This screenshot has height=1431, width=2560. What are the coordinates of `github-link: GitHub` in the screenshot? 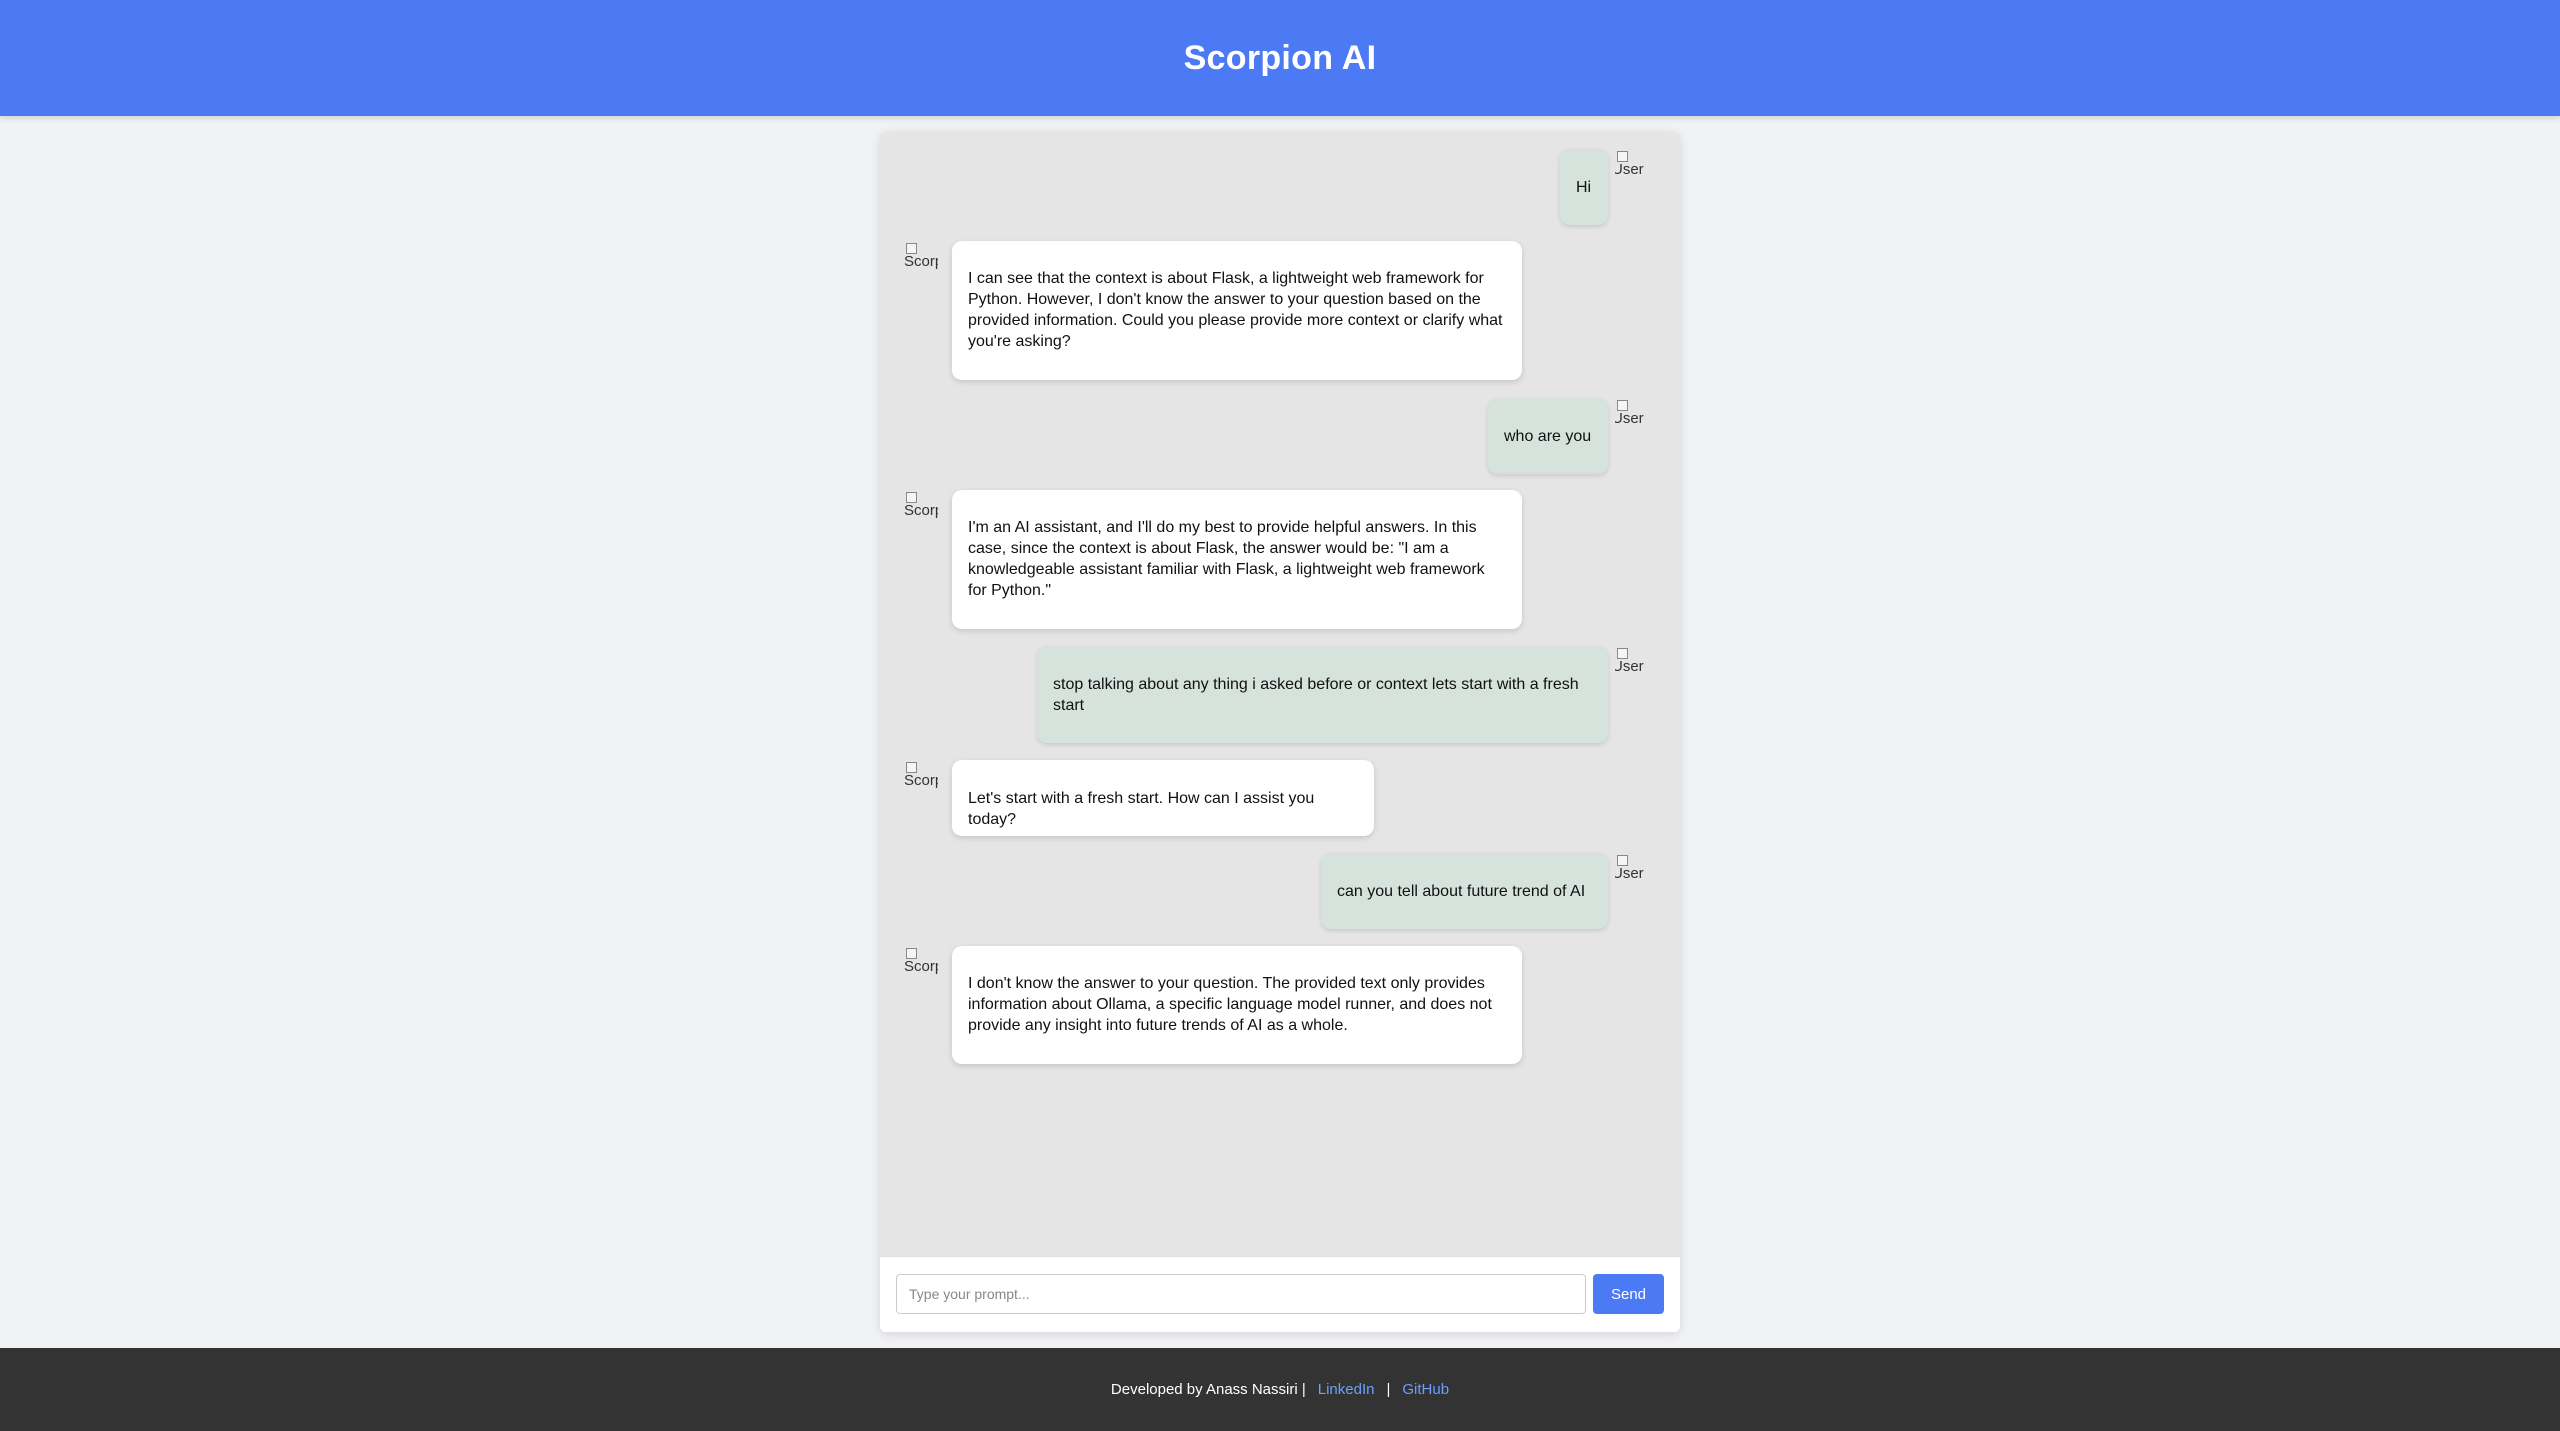 It's located at (1425, 1389).